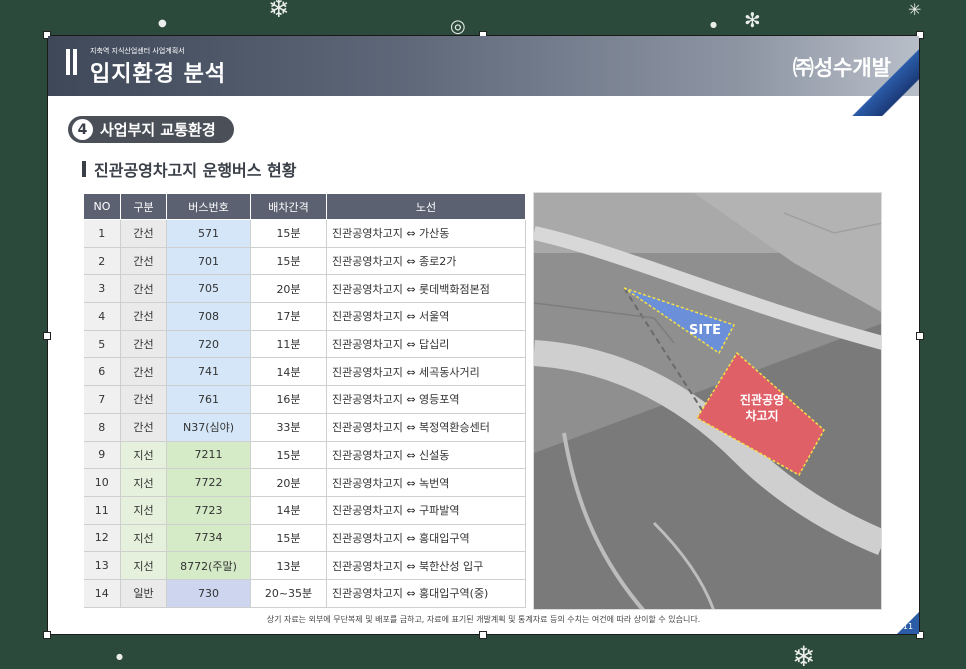  What do you see at coordinates (102, 482) in the screenshot?
I see `cell-no: 10` at bounding box center [102, 482].